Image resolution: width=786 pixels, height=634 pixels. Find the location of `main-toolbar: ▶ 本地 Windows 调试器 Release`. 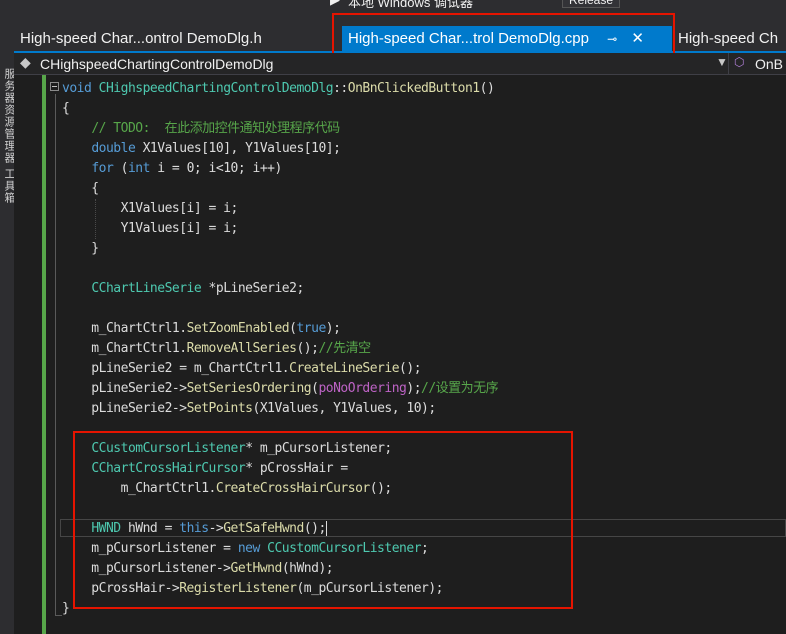

main-toolbar: ▶ 本地 Windows 调试器 Release is located at coordinates (393, 4).